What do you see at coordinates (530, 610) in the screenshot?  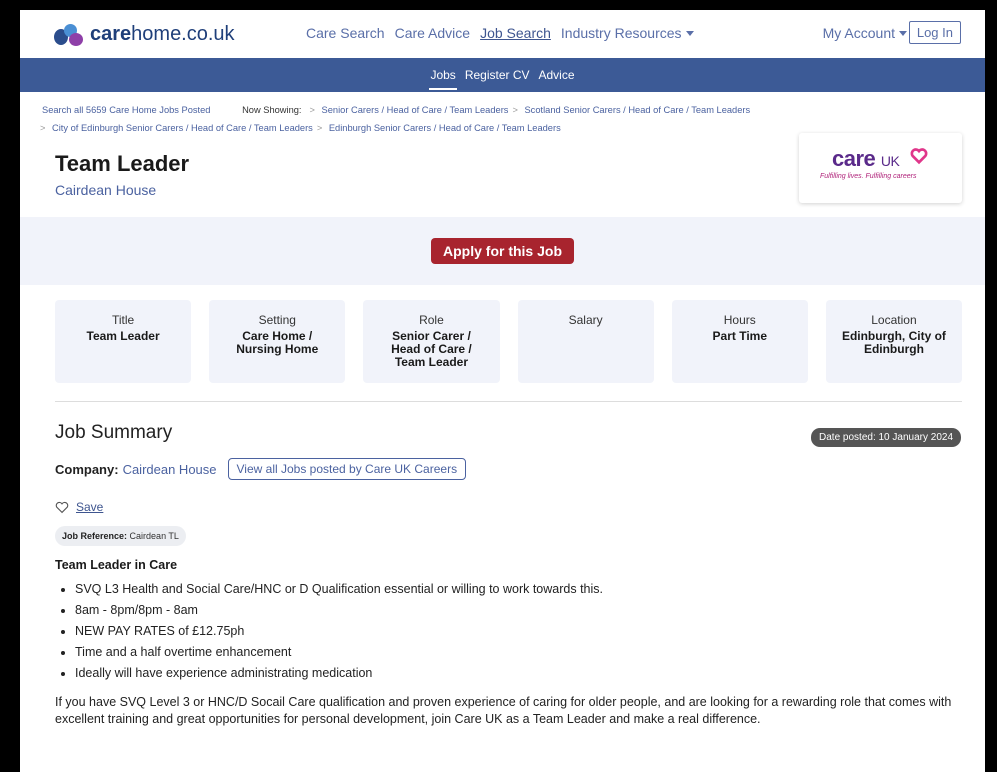 I see `list-item: 8am - 8pm/8pm - 8am` at bounding box center [530, 610].